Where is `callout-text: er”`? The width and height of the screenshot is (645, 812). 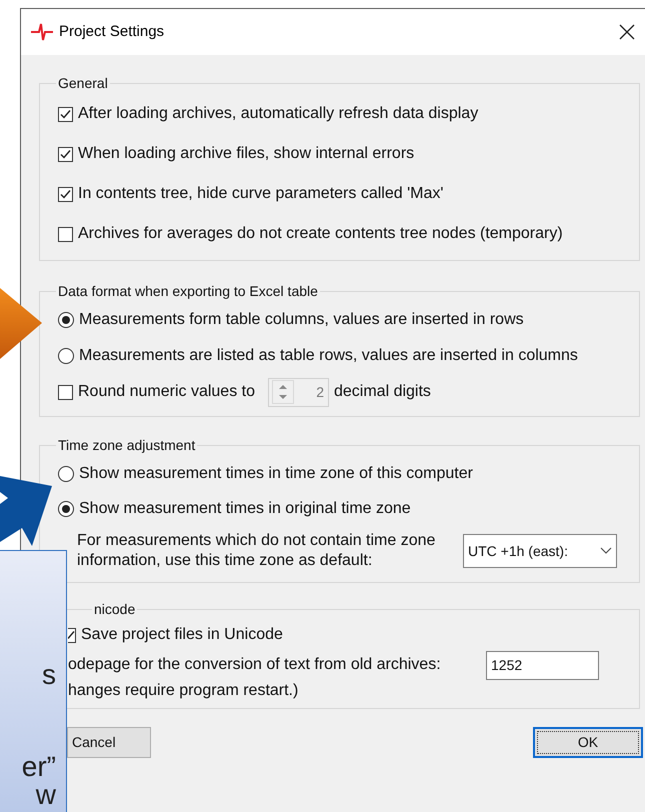 callout-text: er” is located at coordinates (39, 767).